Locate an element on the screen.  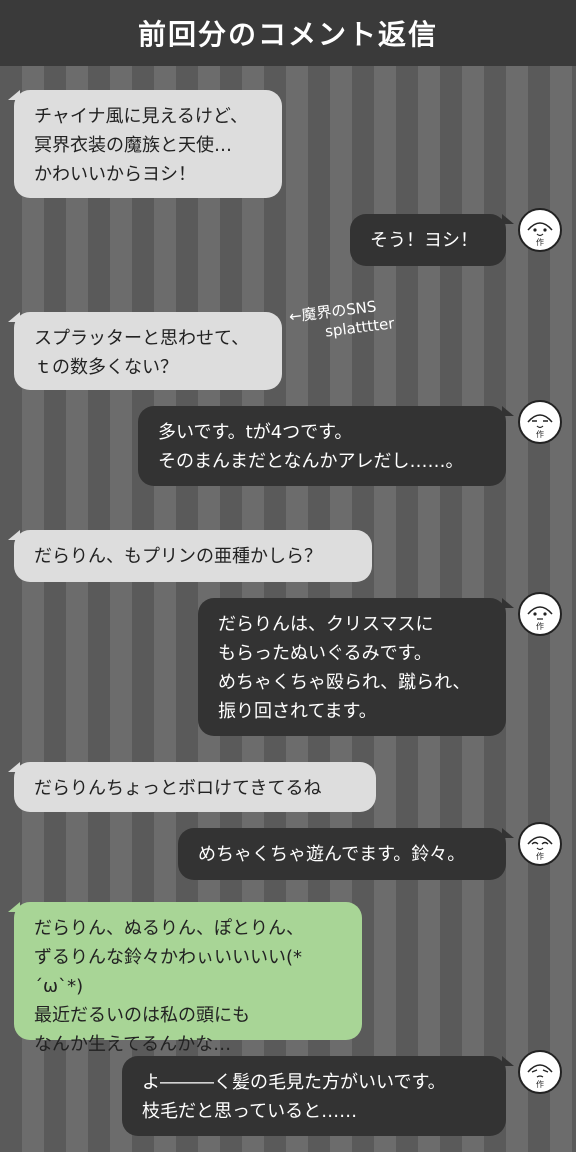
comment-bubble: チャイナ風に見えるけど、 冥界衣装の魔族と天使… かわいいからヨシ！ is located at coordinates (145, 144).